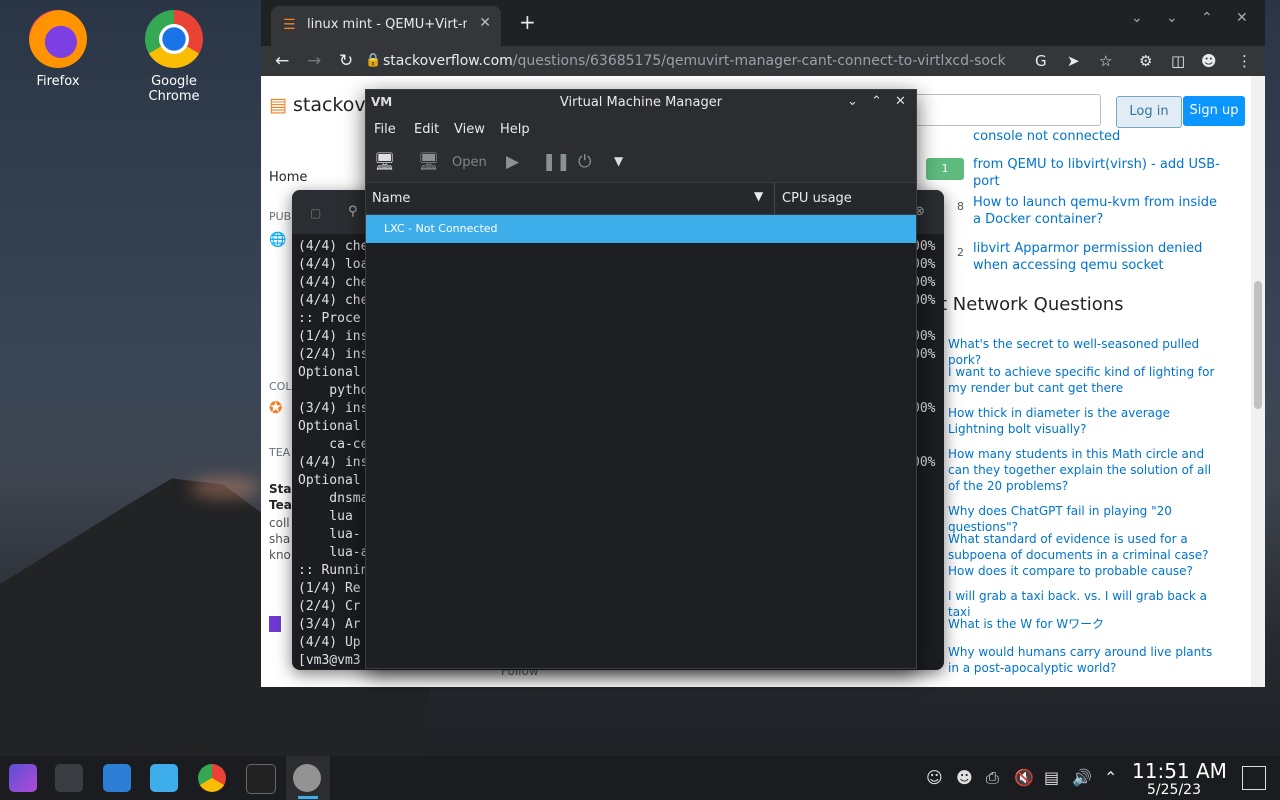 Image resolution: width=1280 pixels, height=800 pixels. I want to click on open-button: Open, so click(469, 162).